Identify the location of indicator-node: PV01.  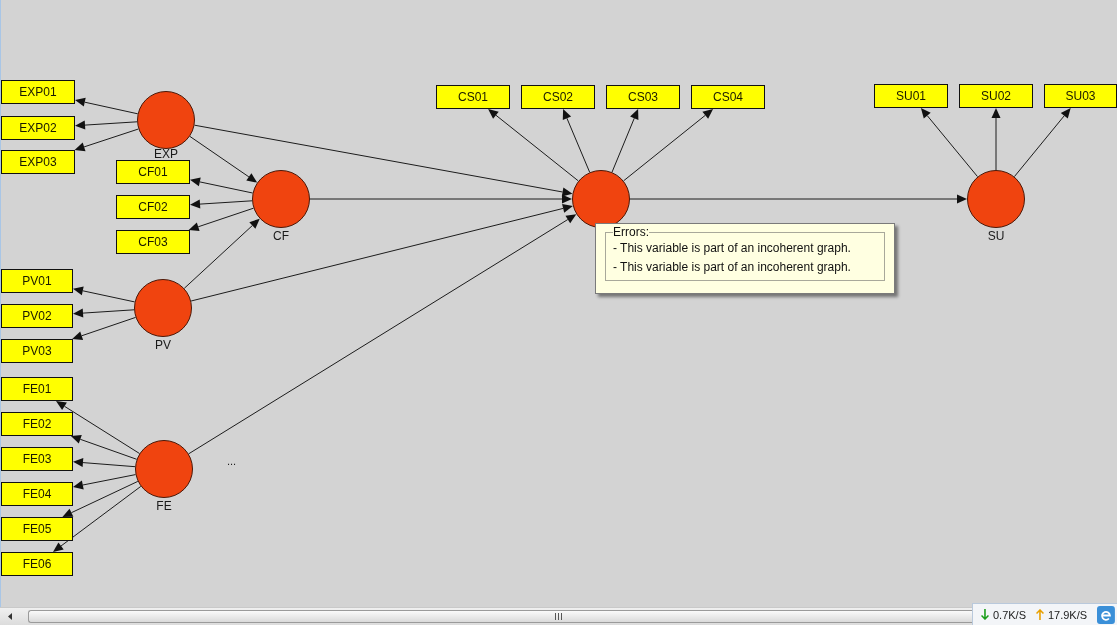
(37, 281).